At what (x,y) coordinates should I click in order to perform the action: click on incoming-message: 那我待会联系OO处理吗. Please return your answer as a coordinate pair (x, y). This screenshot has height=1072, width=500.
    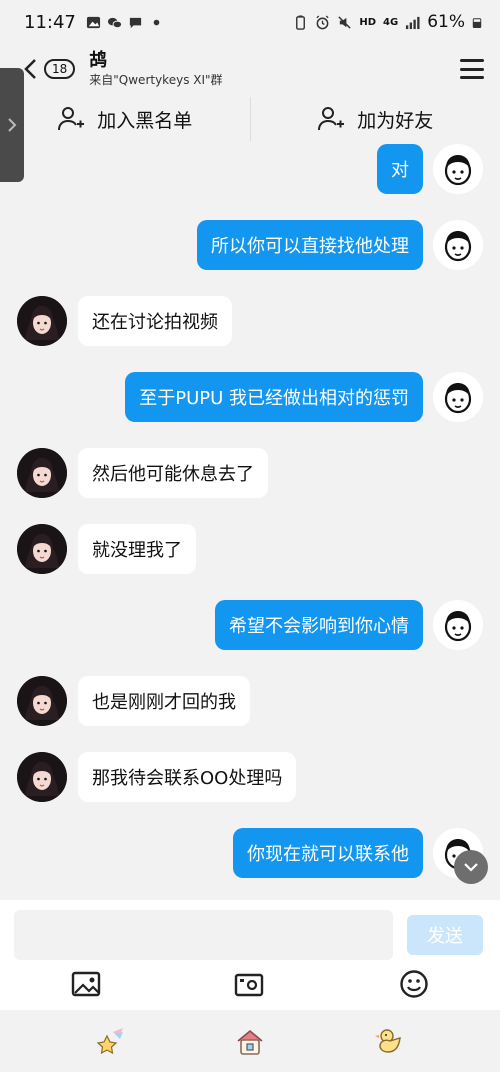
    Looking at the image, I should click on (157, 777).